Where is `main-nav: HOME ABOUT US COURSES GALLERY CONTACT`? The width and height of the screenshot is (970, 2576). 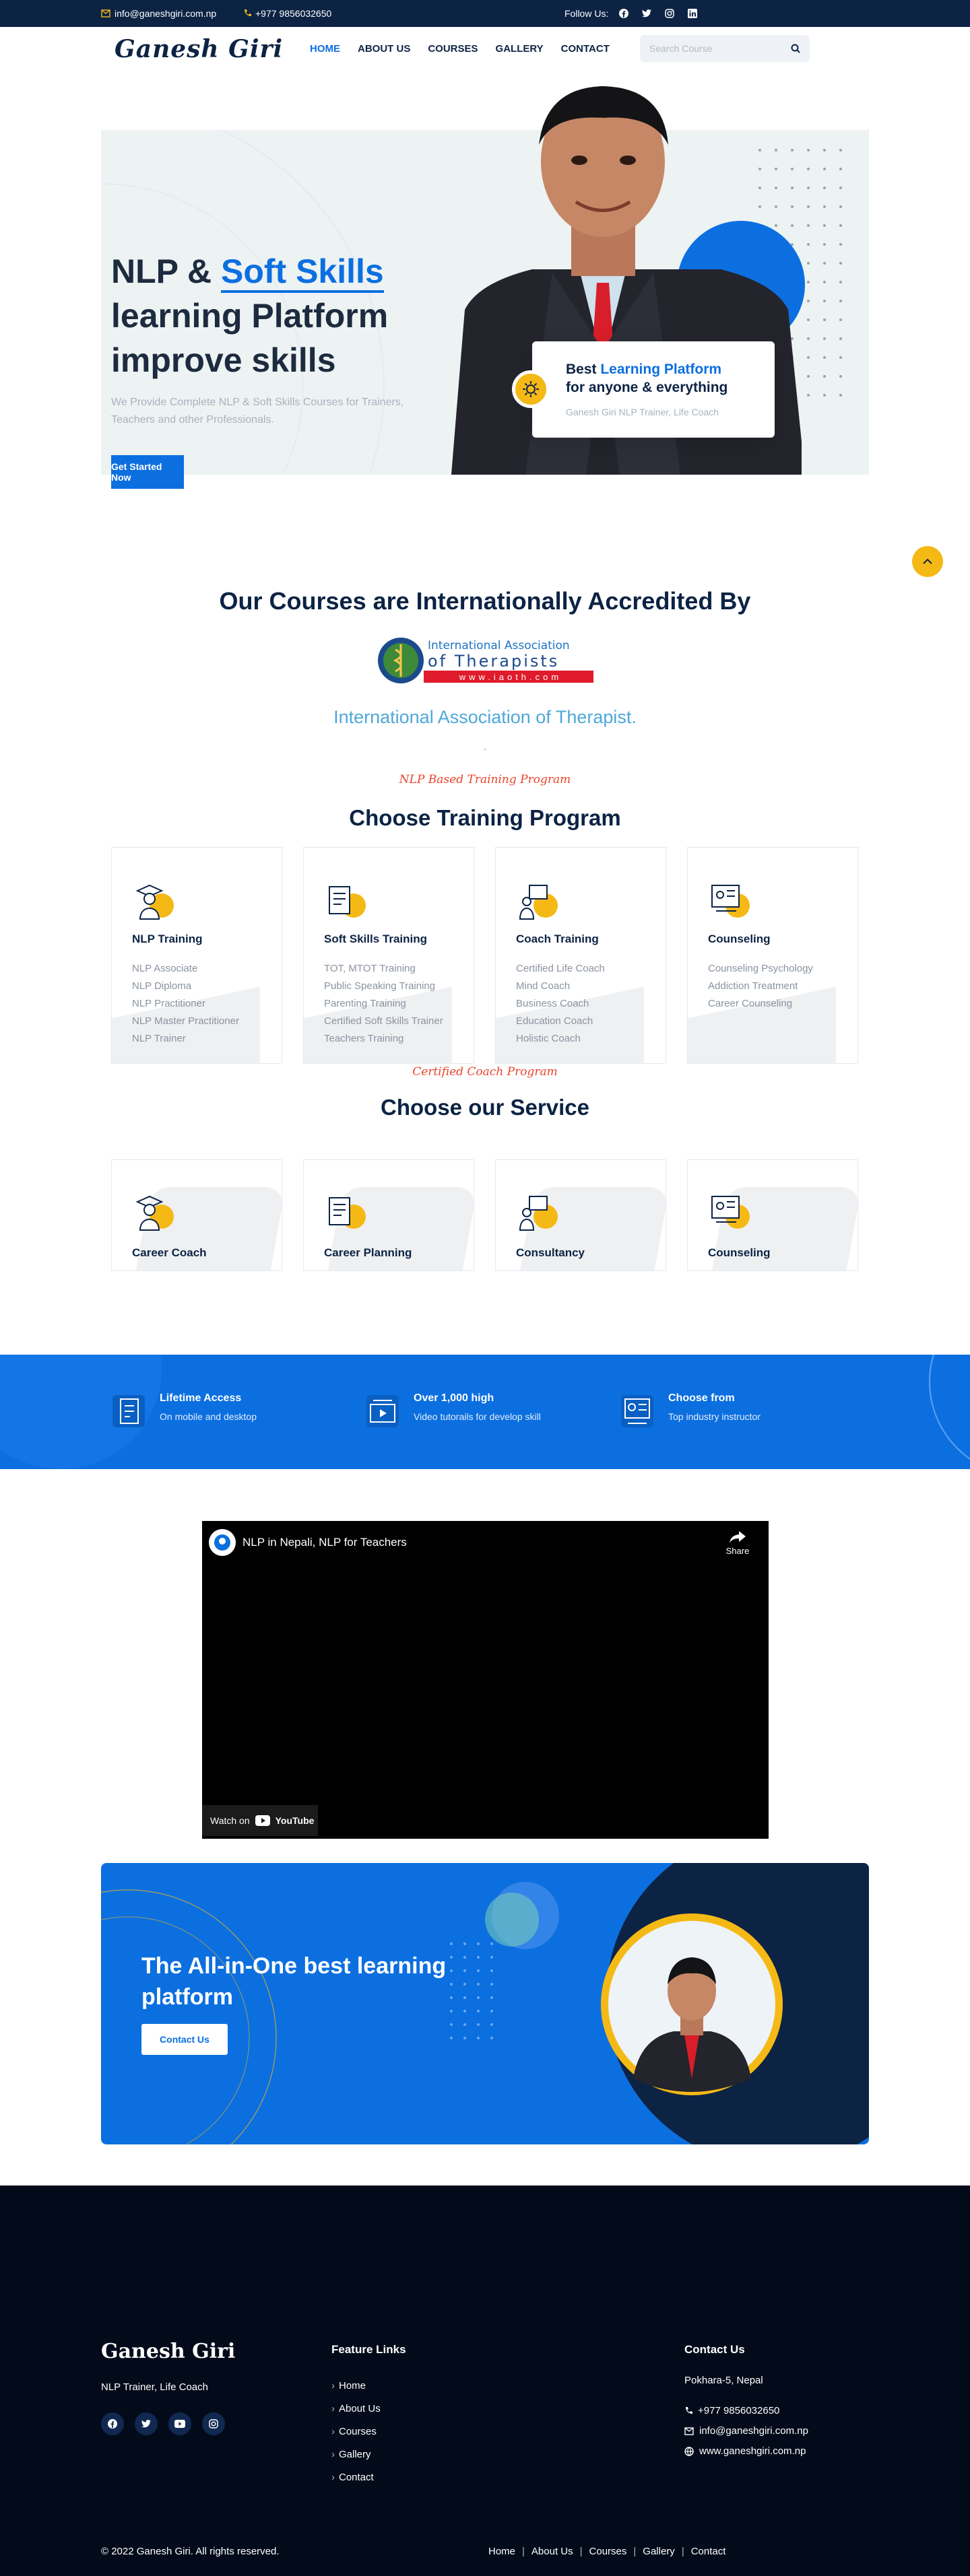
main-nav: HOME ABOUT US COURSES GALLERY CONTACT is located at coordinates (460, 49).